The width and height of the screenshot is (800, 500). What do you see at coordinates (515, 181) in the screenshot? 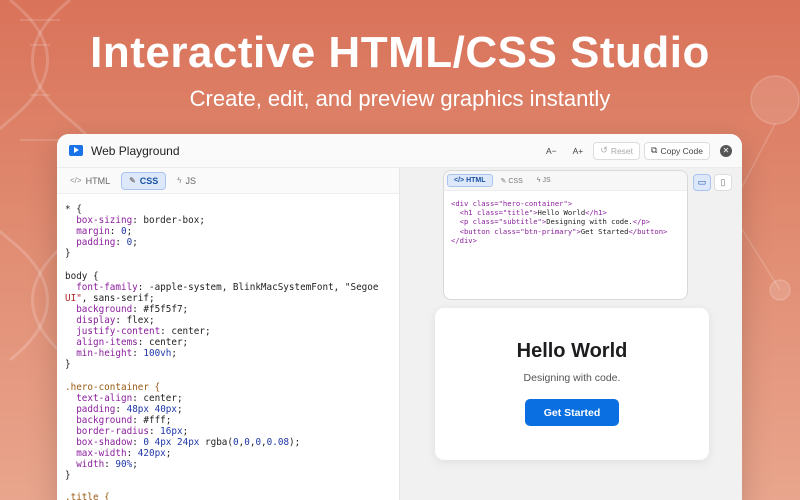
I see `mini-tab-css-label: CSS` at bounding box center [515, 181].